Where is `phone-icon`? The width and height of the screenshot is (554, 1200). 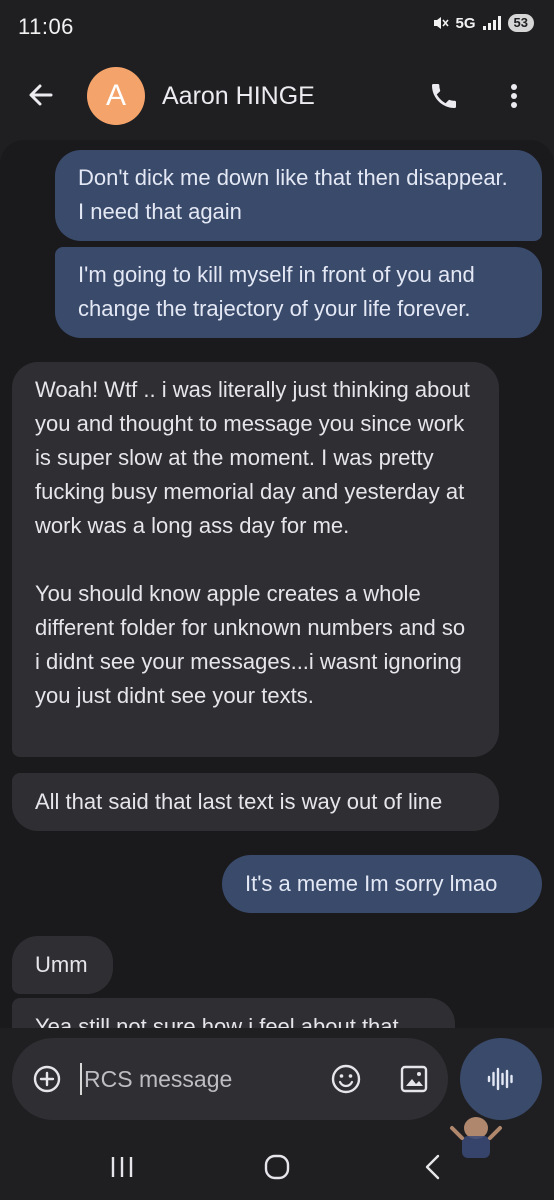
phone-icon is located at coordinates (445, 97).